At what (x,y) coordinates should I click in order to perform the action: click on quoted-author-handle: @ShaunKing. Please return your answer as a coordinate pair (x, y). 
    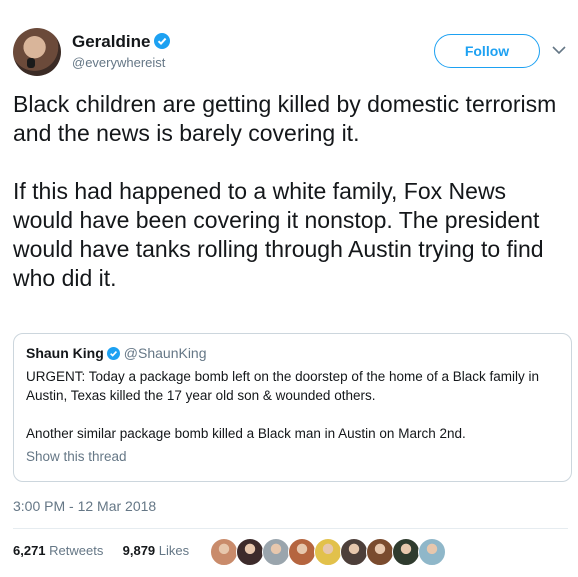
    Looking at the image, I should click on (165, 353).